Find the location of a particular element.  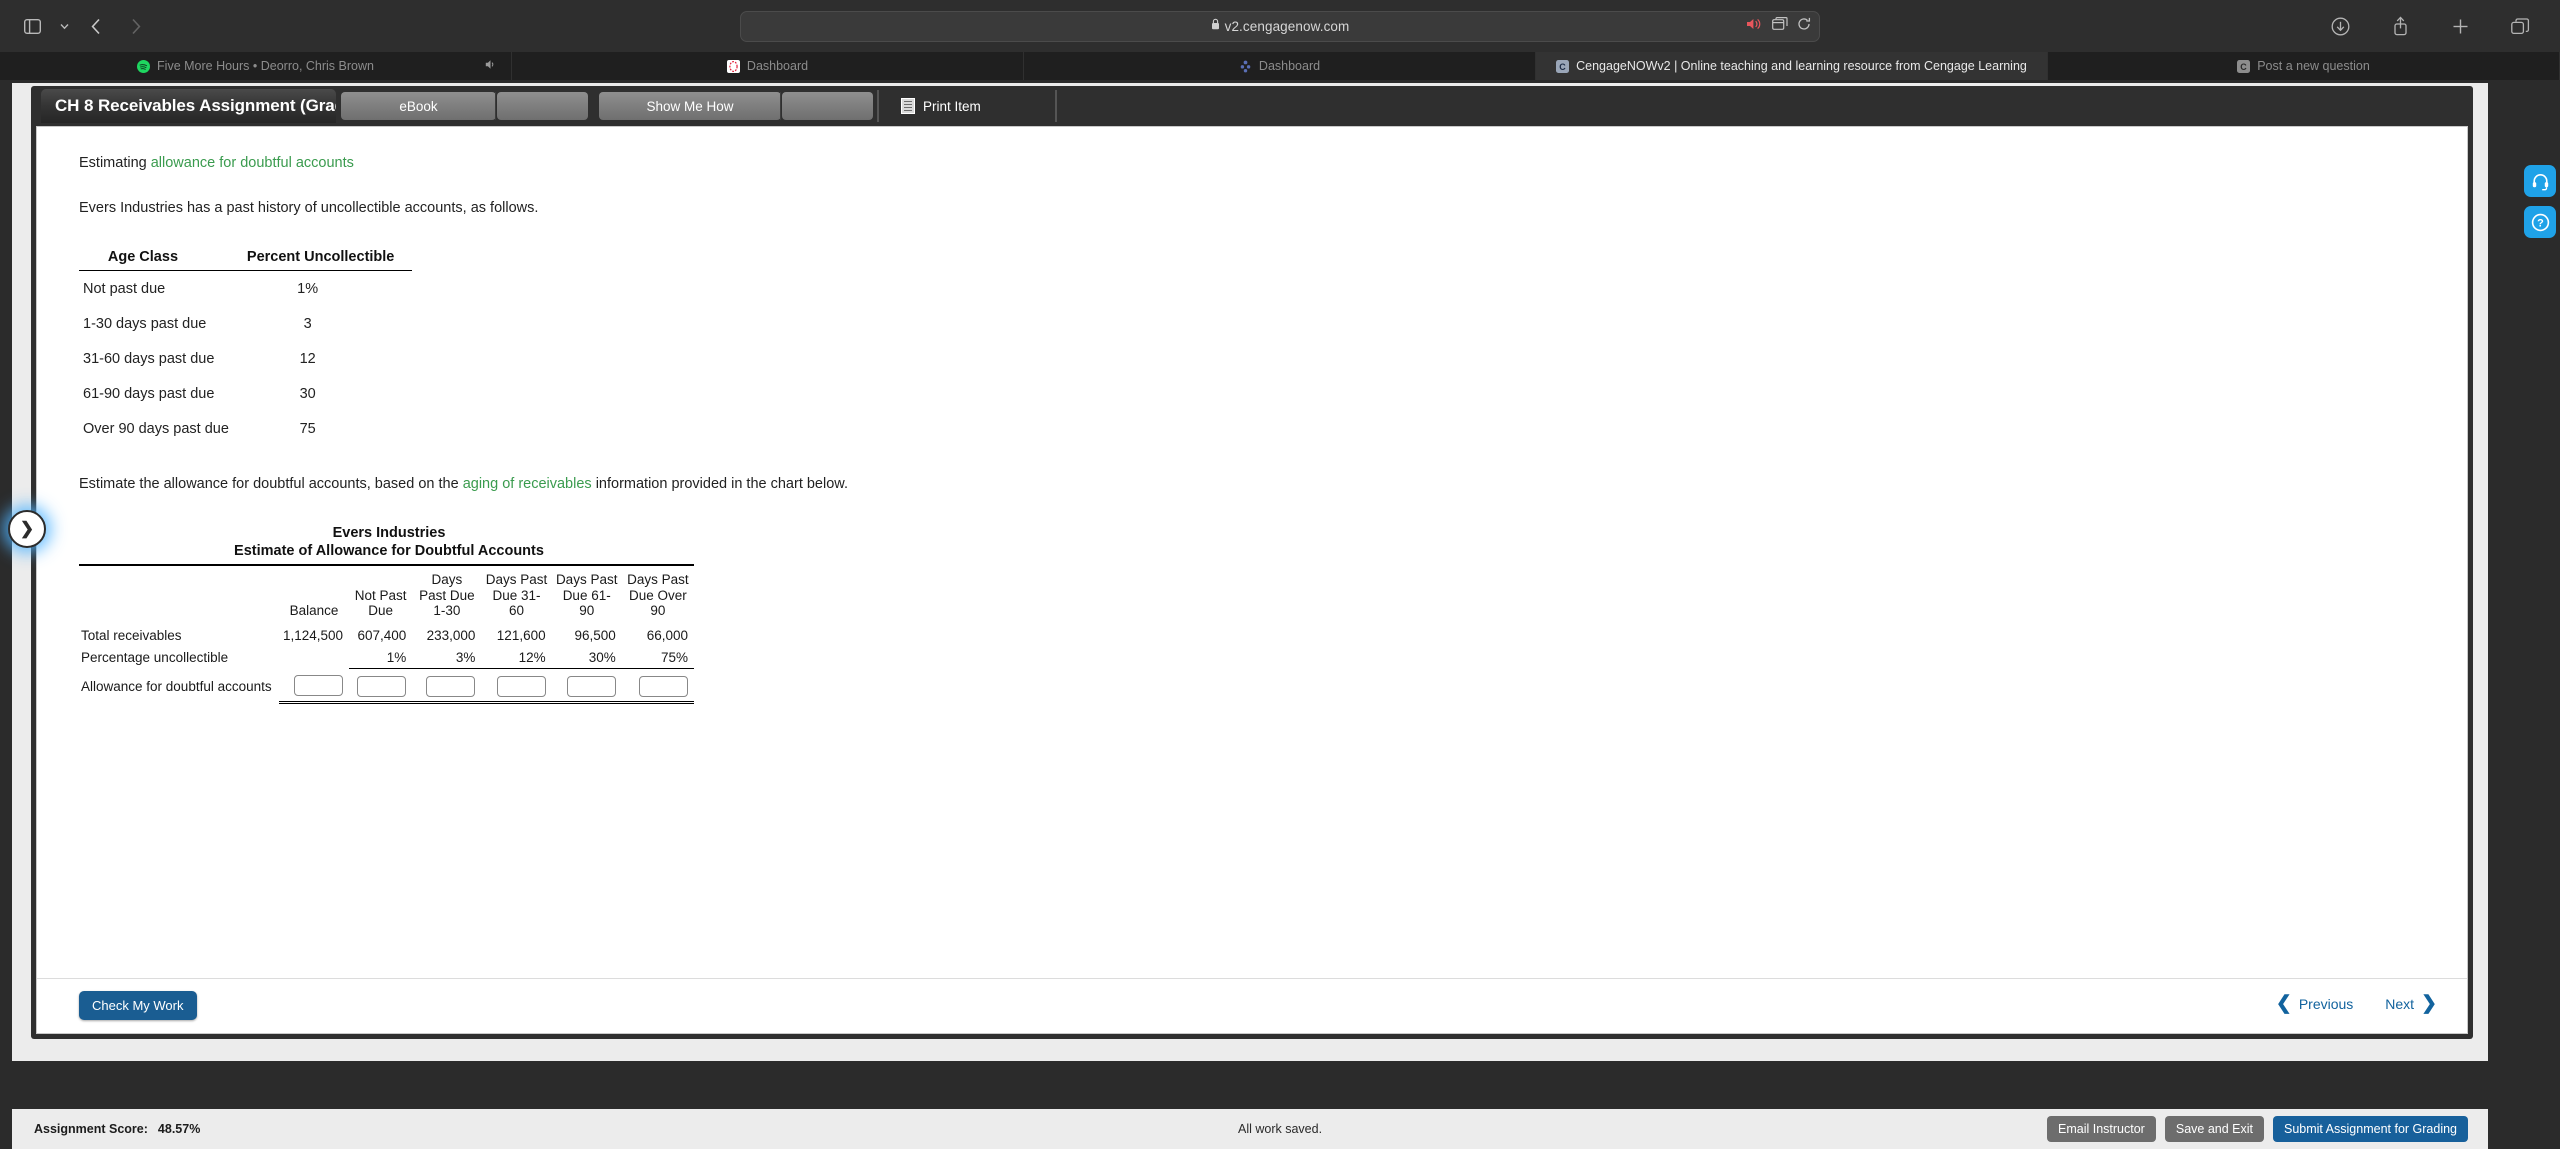

allowance-not-past-due-input is located at coordinates (382, 686).